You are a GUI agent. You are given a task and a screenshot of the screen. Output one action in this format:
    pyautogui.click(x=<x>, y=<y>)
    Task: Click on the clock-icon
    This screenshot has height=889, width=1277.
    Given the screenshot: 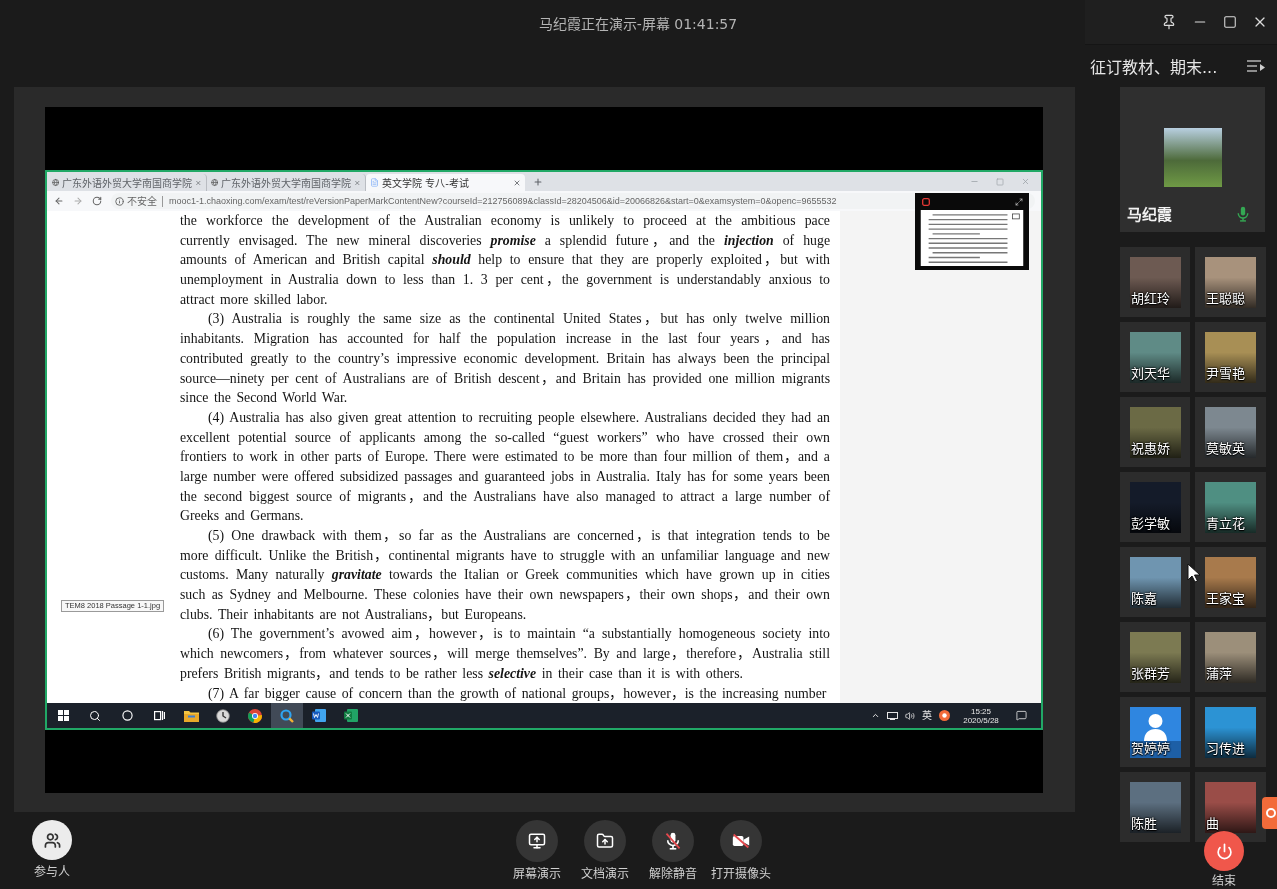 What is the action you would take?
    pyautogui.click(x=223, y=715)
    